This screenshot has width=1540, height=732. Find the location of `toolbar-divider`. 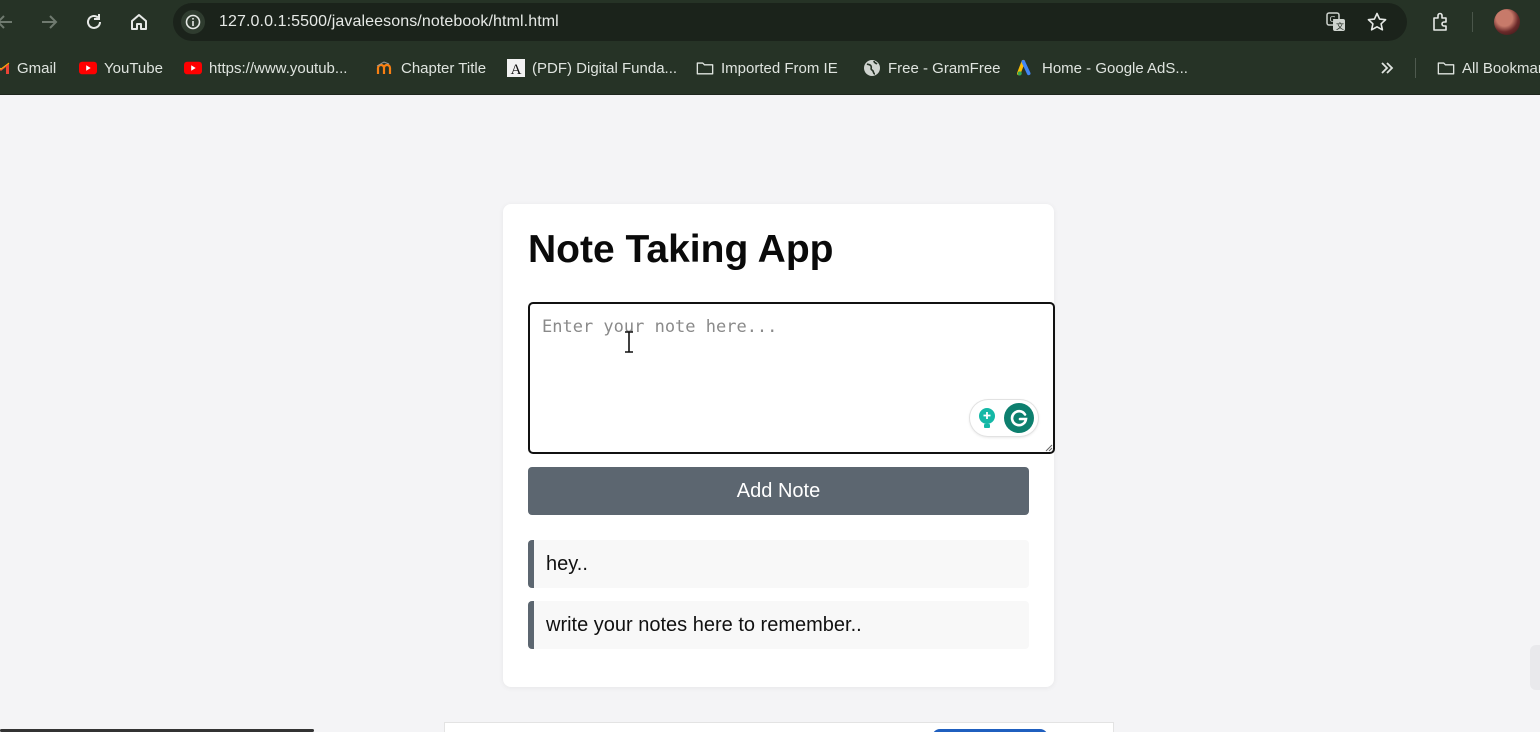

toolbar-divider is located at coordinates (1472, 22).